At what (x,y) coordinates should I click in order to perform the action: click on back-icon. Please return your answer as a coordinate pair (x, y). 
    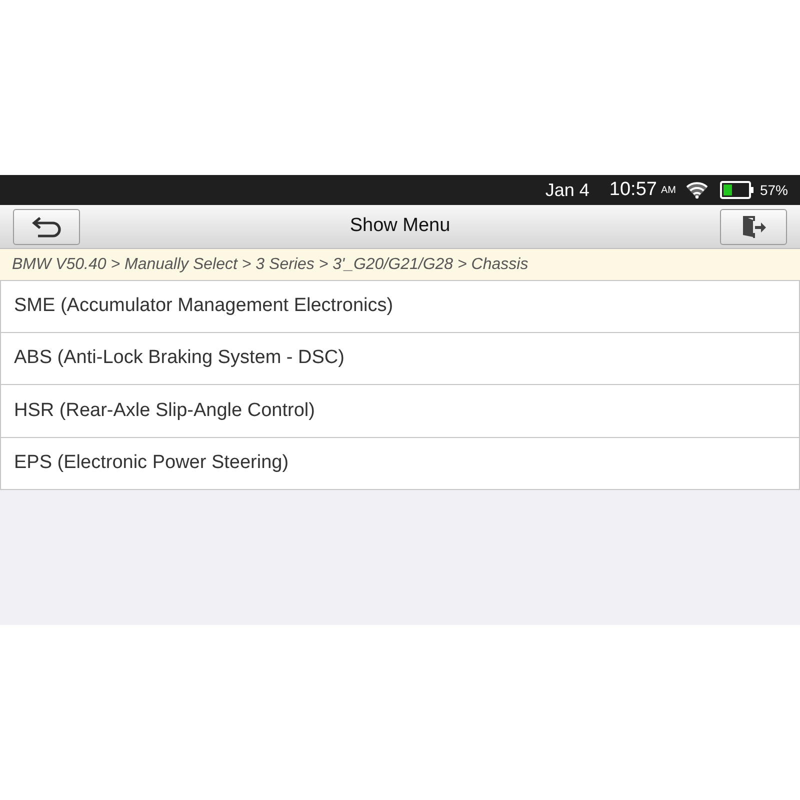
    Looking at the image, I should click on (47, 227).